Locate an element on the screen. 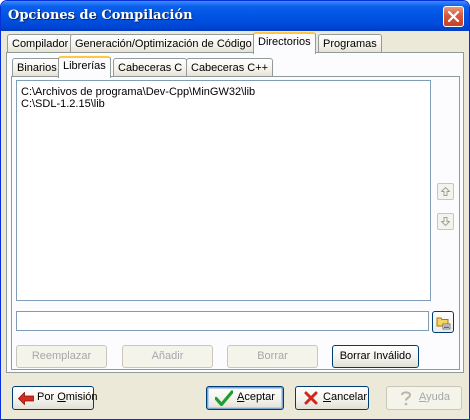 The width and height of the screenshot is (470, 420). replace-button: Reemplazar is located at coordinates (61, 356).